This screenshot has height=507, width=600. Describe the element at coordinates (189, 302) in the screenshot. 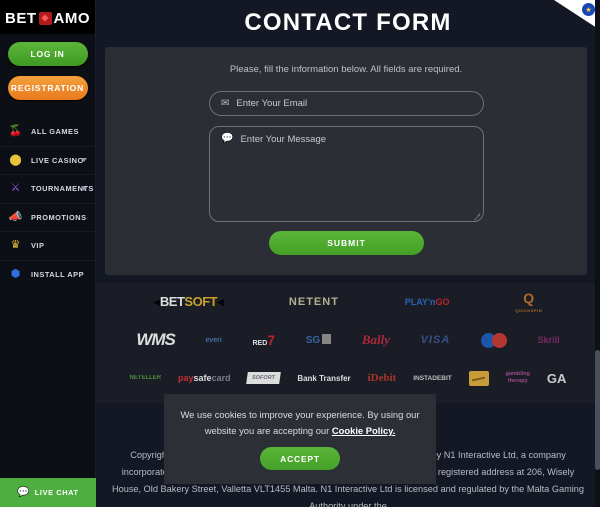

I see `logo-betsoft: ◂BETSOFT◂` at that location.